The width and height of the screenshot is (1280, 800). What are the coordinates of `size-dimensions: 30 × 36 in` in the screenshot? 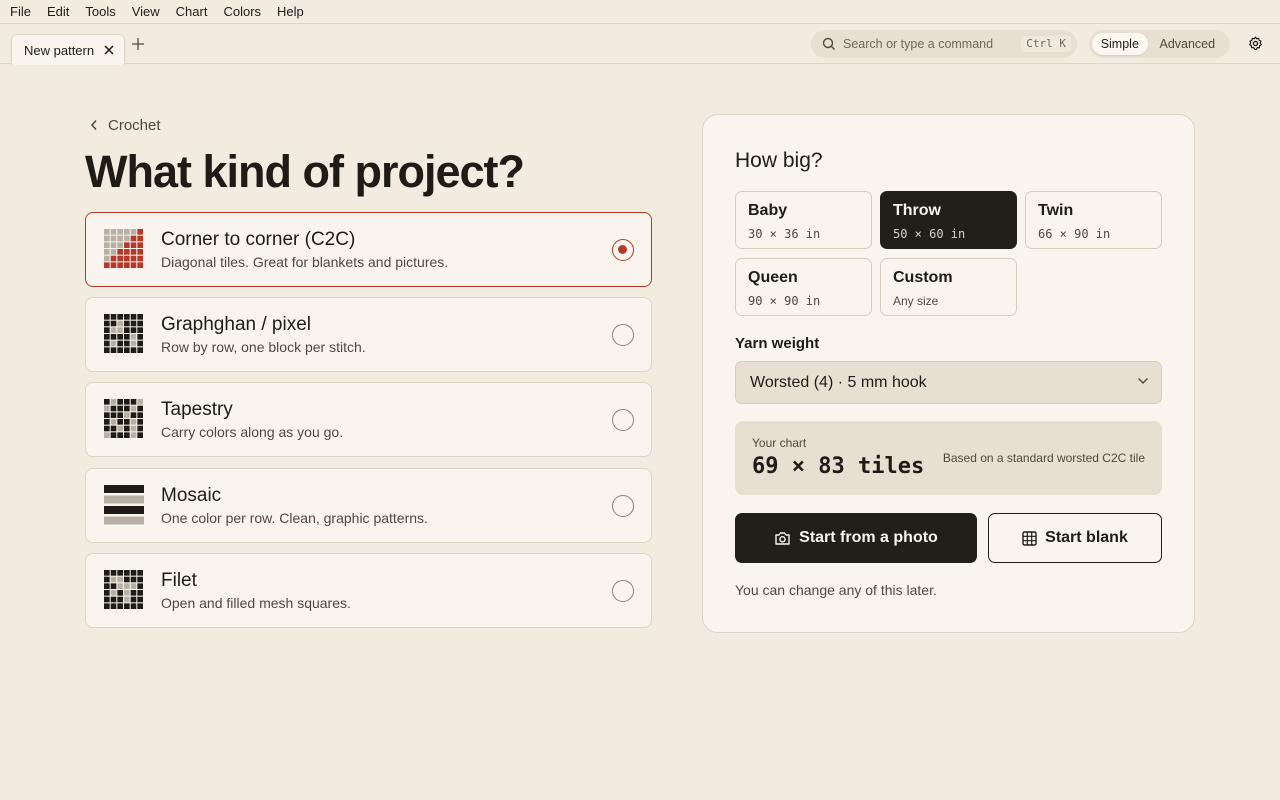 It's located at (784, 234).